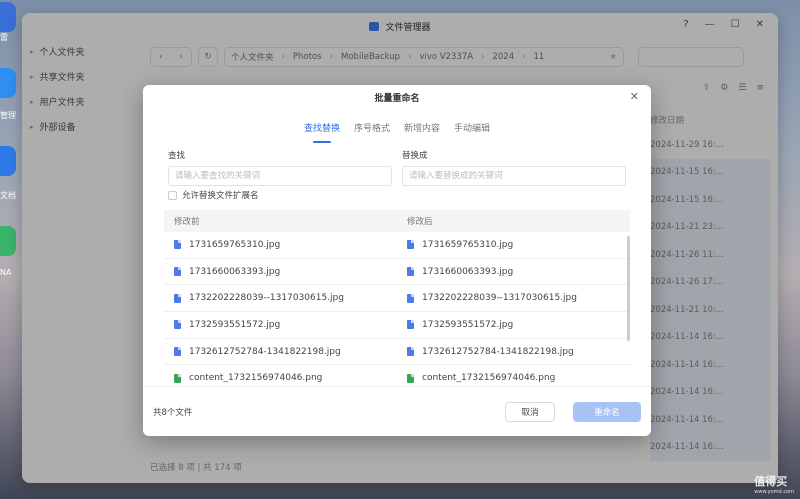  What do you see at coordinates (8, 115) in the screenshot?
I see `dock-label-2: 管理` at bounding box center [8, 115].